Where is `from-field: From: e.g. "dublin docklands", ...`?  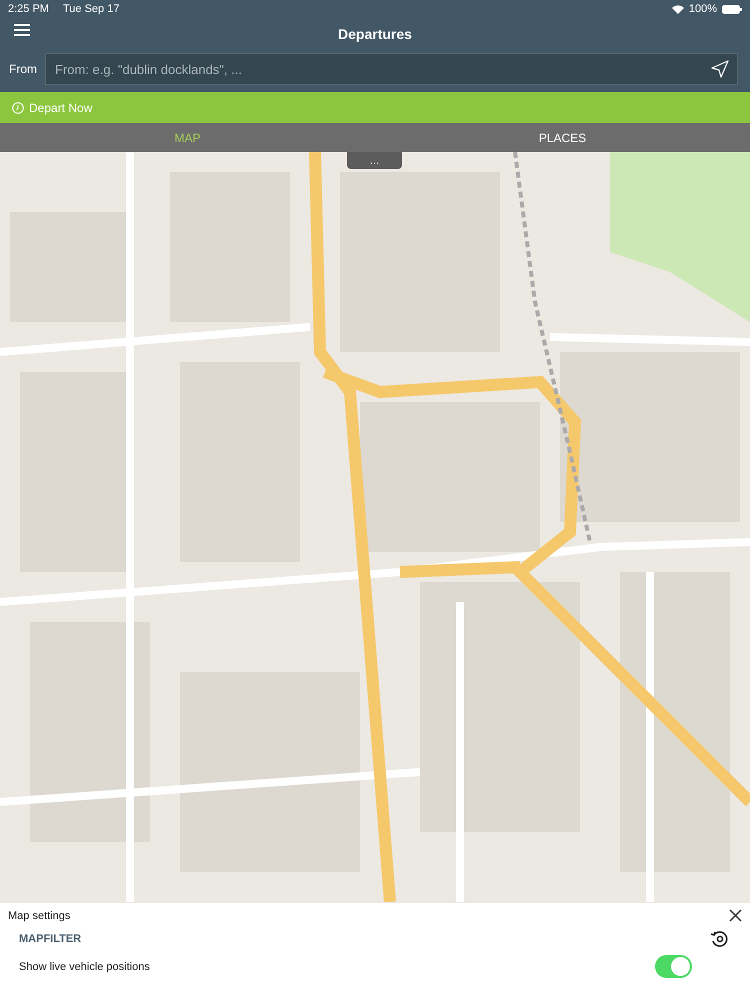 from-field: From: e.g. "dublin docklands", ... is located at coordinates (391, 69).